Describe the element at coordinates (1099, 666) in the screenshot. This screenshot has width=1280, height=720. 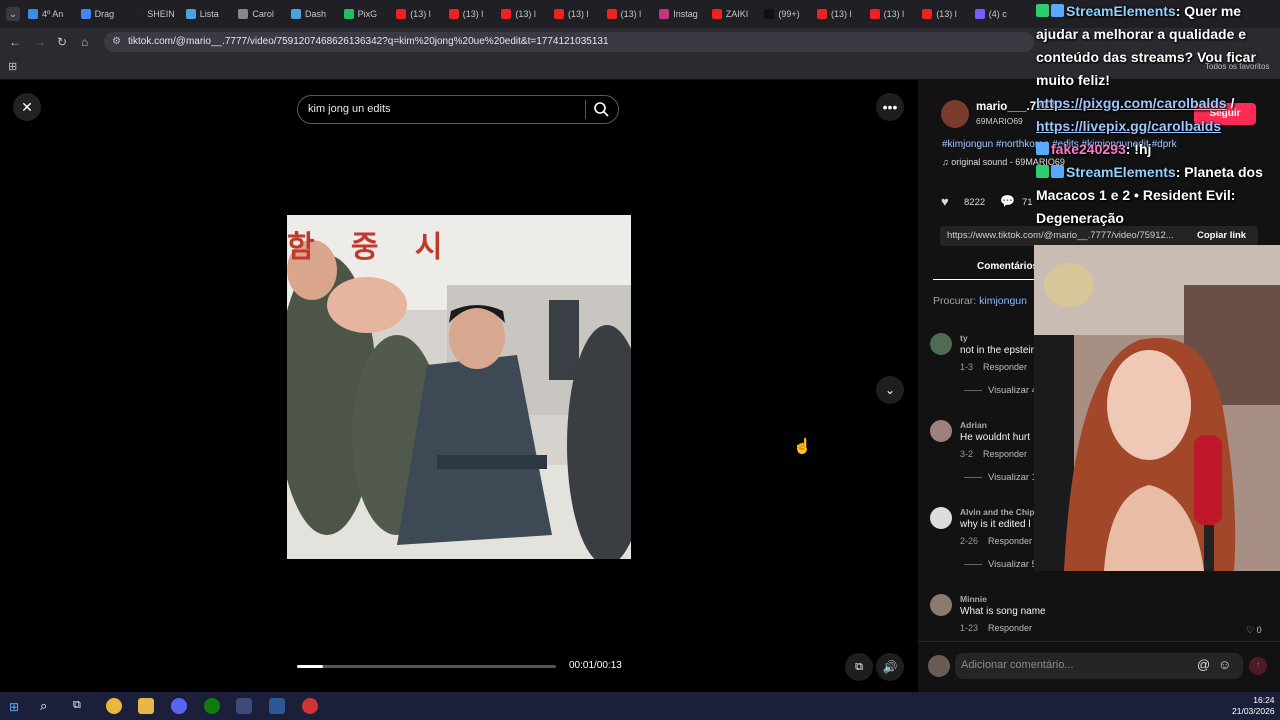
I see `comment-input: Adicionar comentário... @ ☺` at that location.